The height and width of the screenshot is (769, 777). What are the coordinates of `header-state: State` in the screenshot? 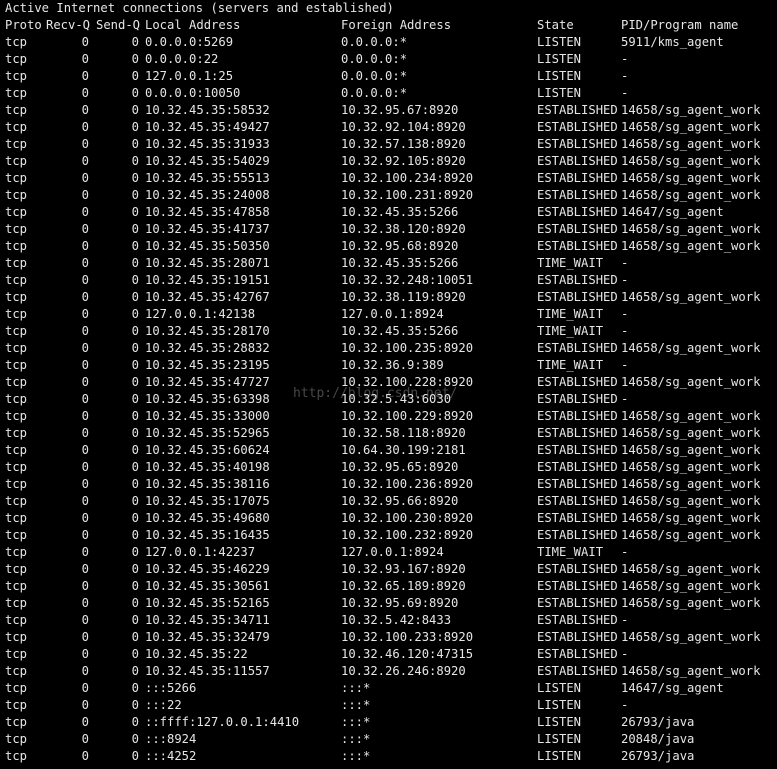 It's located at (555, 25).